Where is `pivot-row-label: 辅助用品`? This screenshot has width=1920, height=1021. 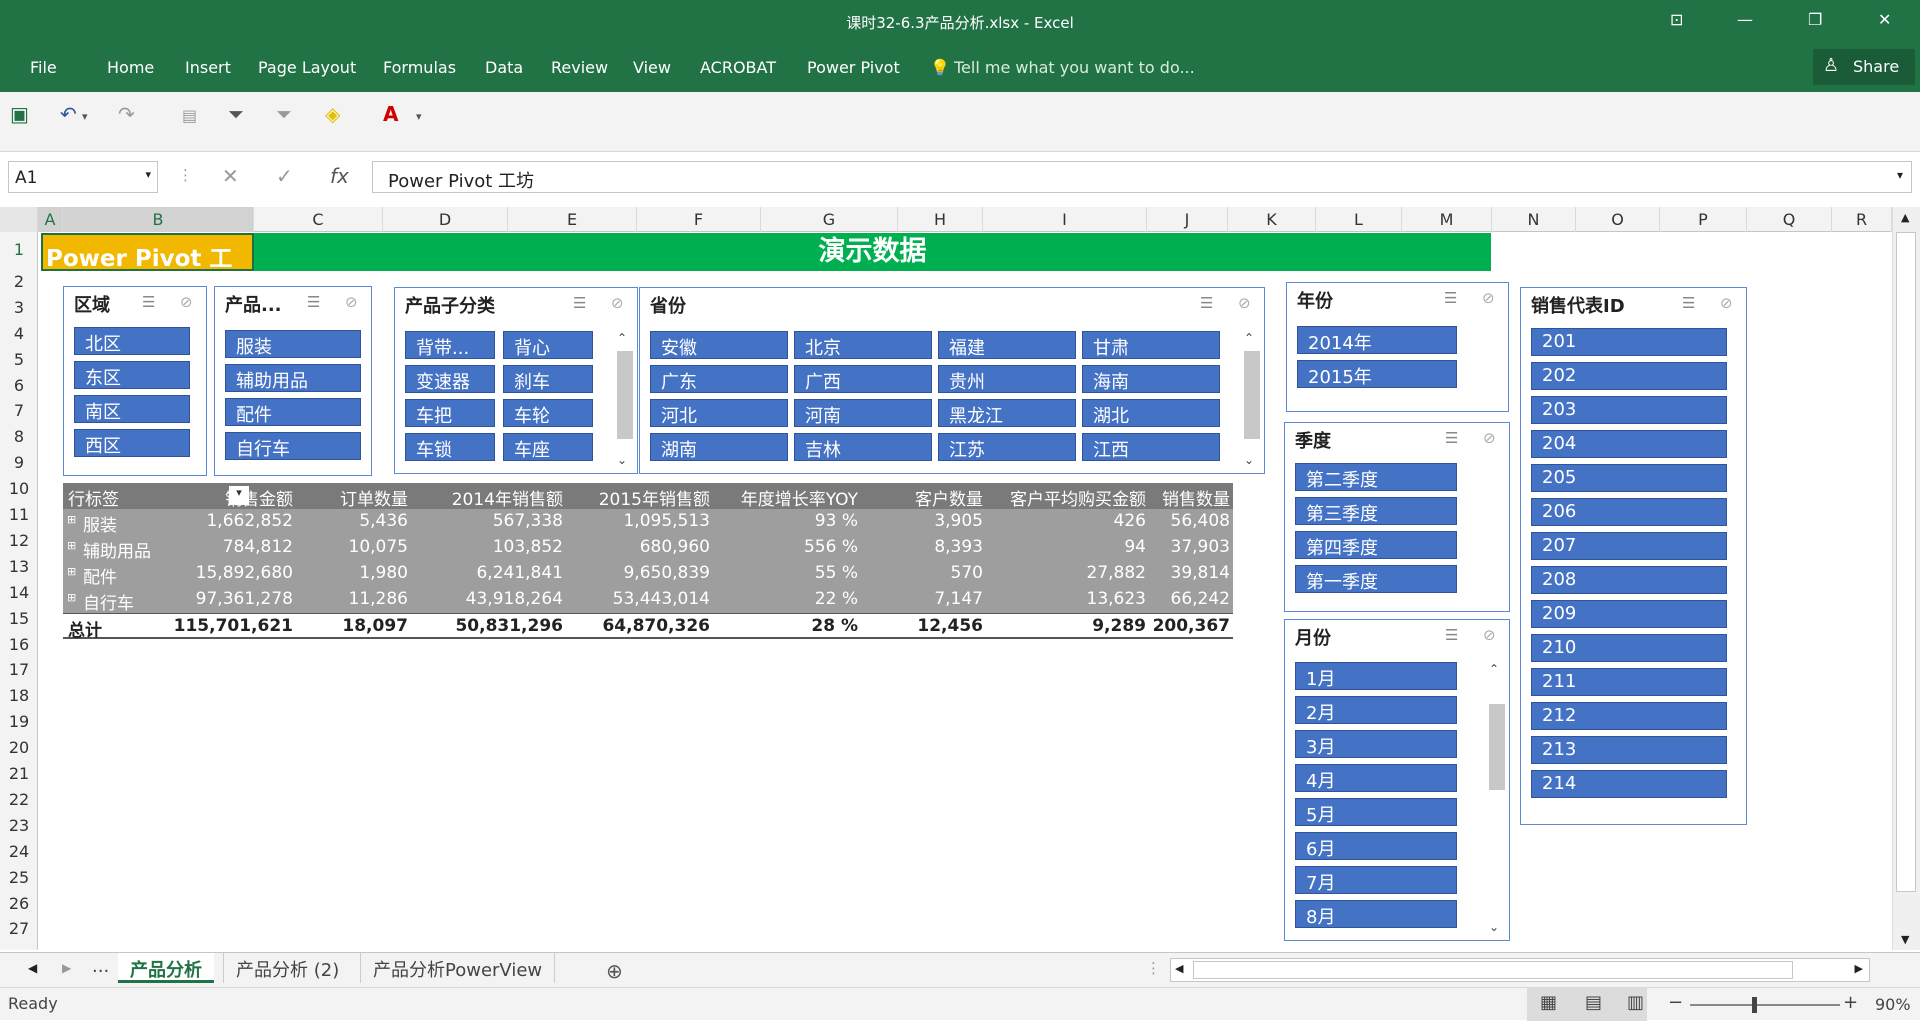
pivot-row-label: 辅助用品 is located at coordinates (117, 549).